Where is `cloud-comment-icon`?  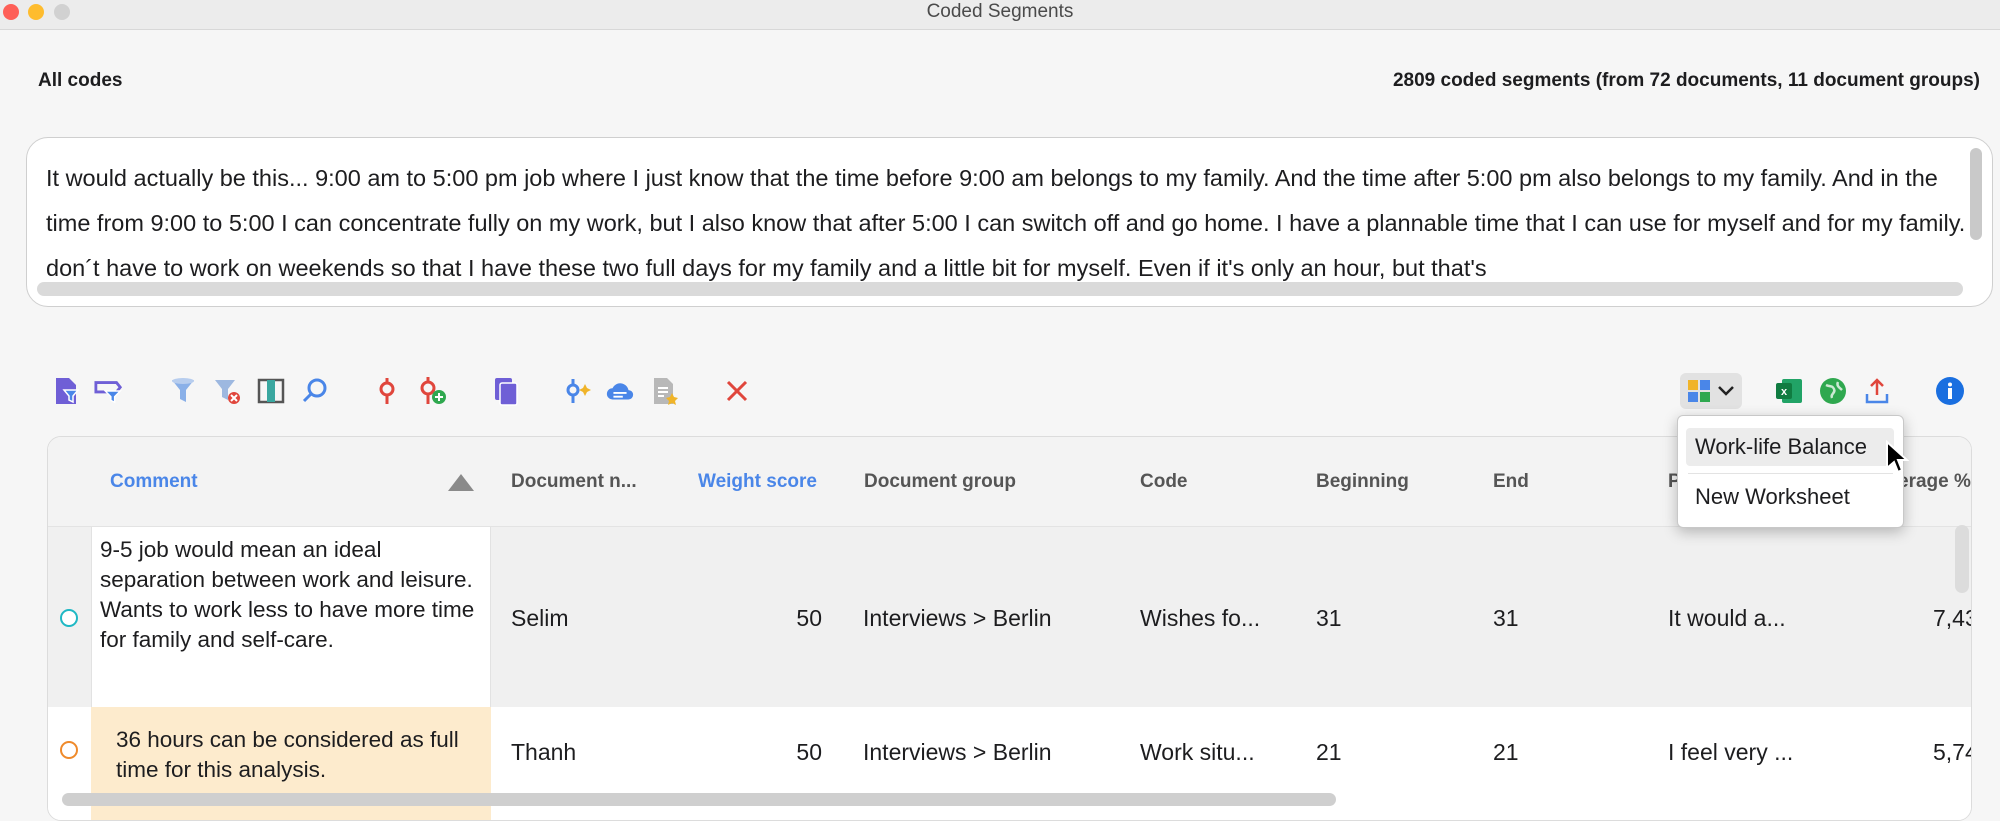 cloud-comment-icon is located at coordinates (620, 391).